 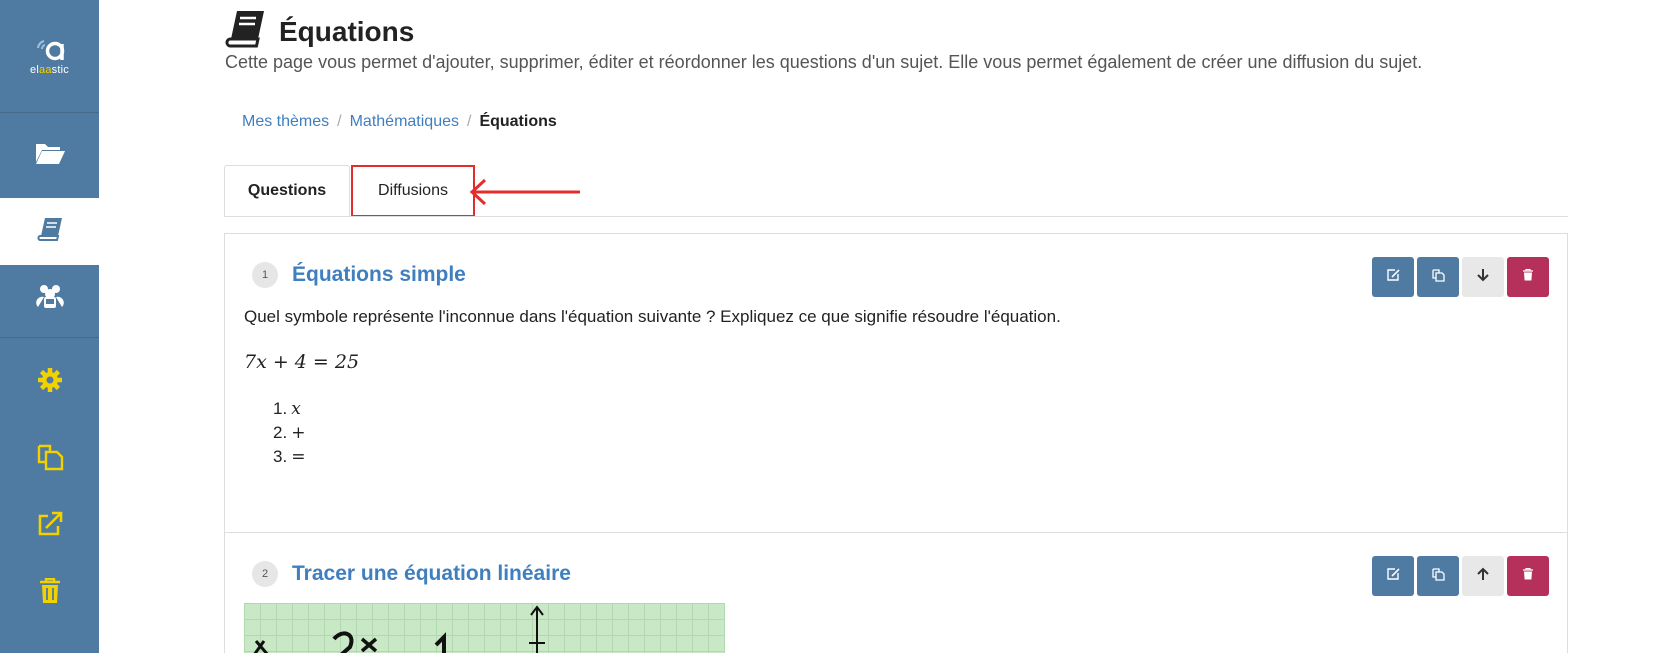 I want to click on move-up-button, so click(x=1483, y=576).